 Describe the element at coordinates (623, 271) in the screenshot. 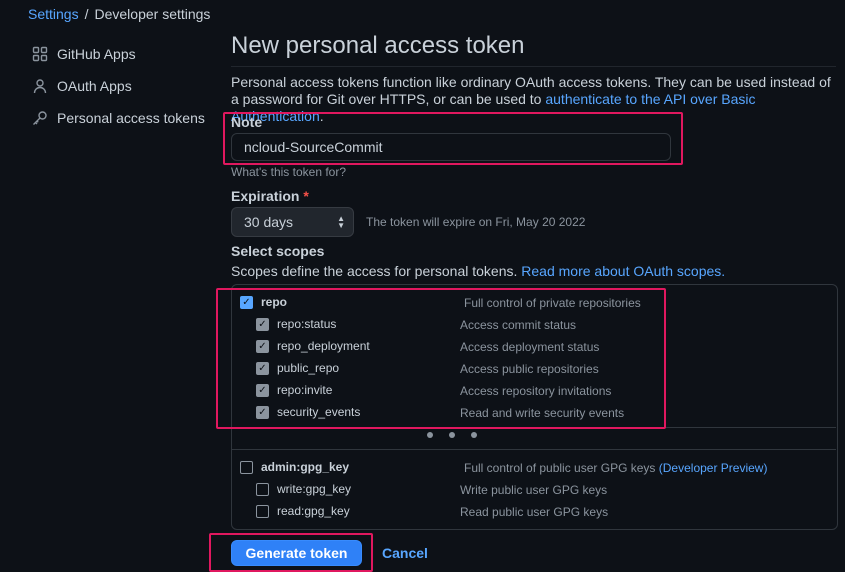

I see `oauth-scopes-link: Read more about OAuth scopes.` at that location.